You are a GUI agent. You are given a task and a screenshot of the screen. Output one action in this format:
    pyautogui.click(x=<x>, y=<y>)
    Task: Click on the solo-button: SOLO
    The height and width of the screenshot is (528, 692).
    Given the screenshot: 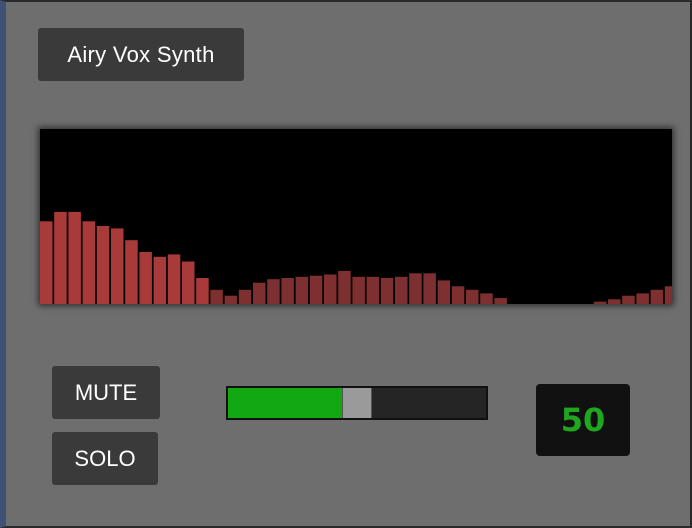 What is the action you would take?
    pyautogui.click(x=105, y=458)
    